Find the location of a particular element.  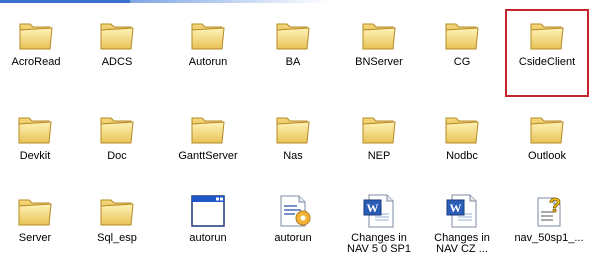

folder-item-acroread: AcroRead is located at coordinates (39, 42).